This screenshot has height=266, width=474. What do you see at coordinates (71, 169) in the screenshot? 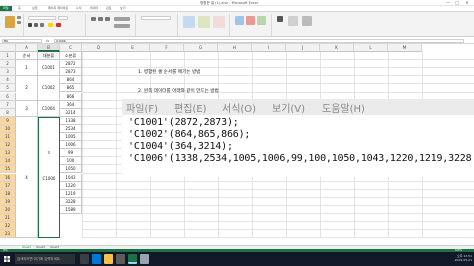
I see `subcategory-cell: 1050` at bounding box center [71, 169].